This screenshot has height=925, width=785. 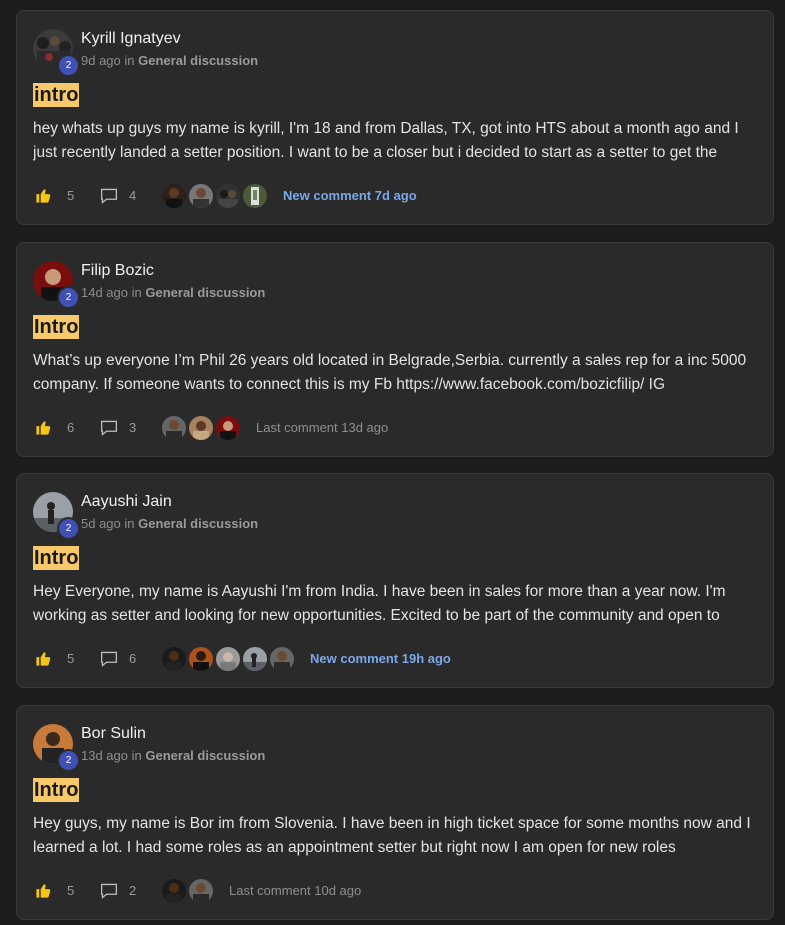 What do you see at coordinates (397, 428) in the screenshot?
I see `post-footer: 6 3 Last comment 13d ago` at bounding box center [397, 428].